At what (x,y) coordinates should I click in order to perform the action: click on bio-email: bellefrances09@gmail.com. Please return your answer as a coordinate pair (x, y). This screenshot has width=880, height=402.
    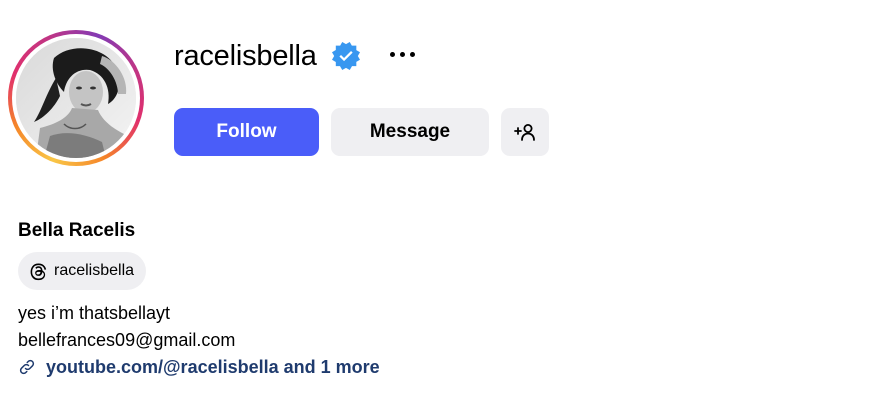
    Looking at the image, I should click on (127, 340).